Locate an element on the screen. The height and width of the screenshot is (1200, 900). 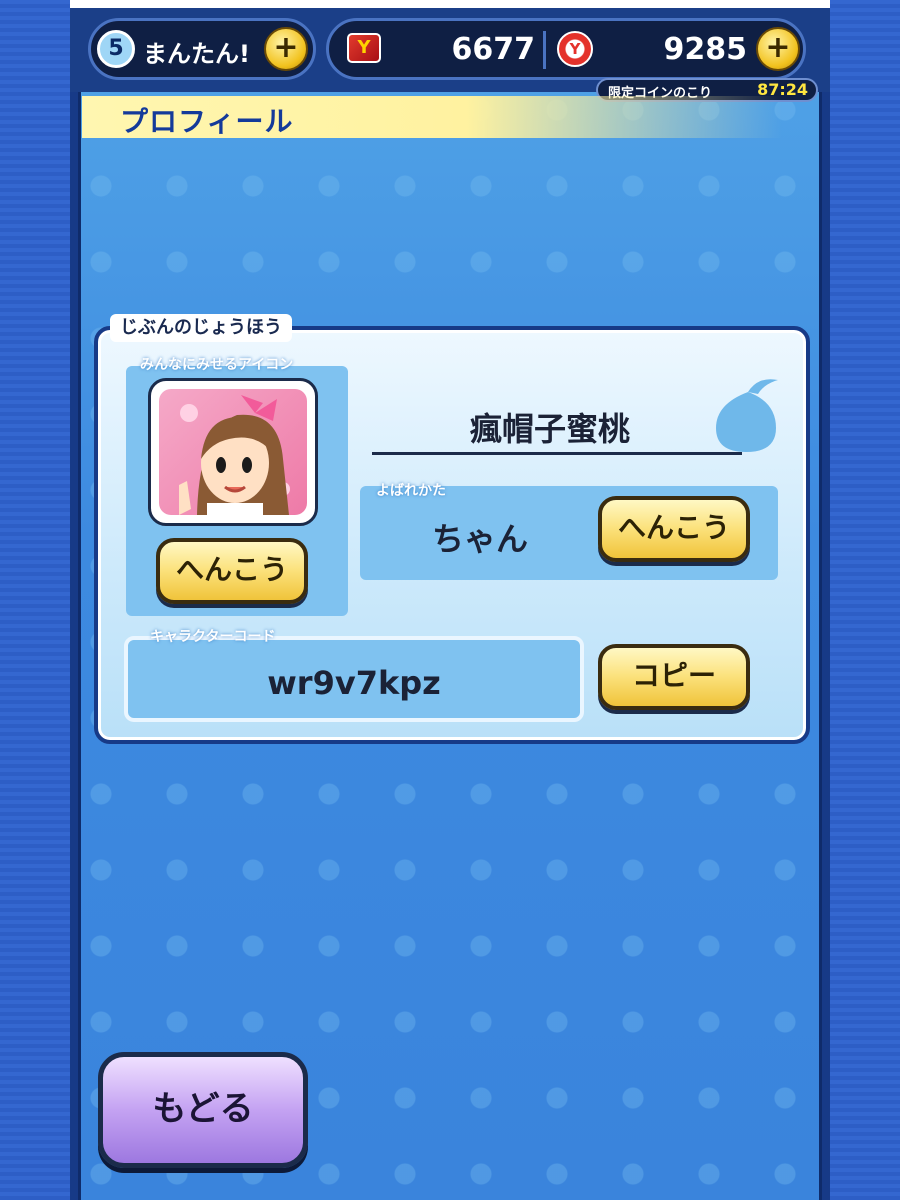
coin1-value: 6677 is located at coordinates (493, 49).